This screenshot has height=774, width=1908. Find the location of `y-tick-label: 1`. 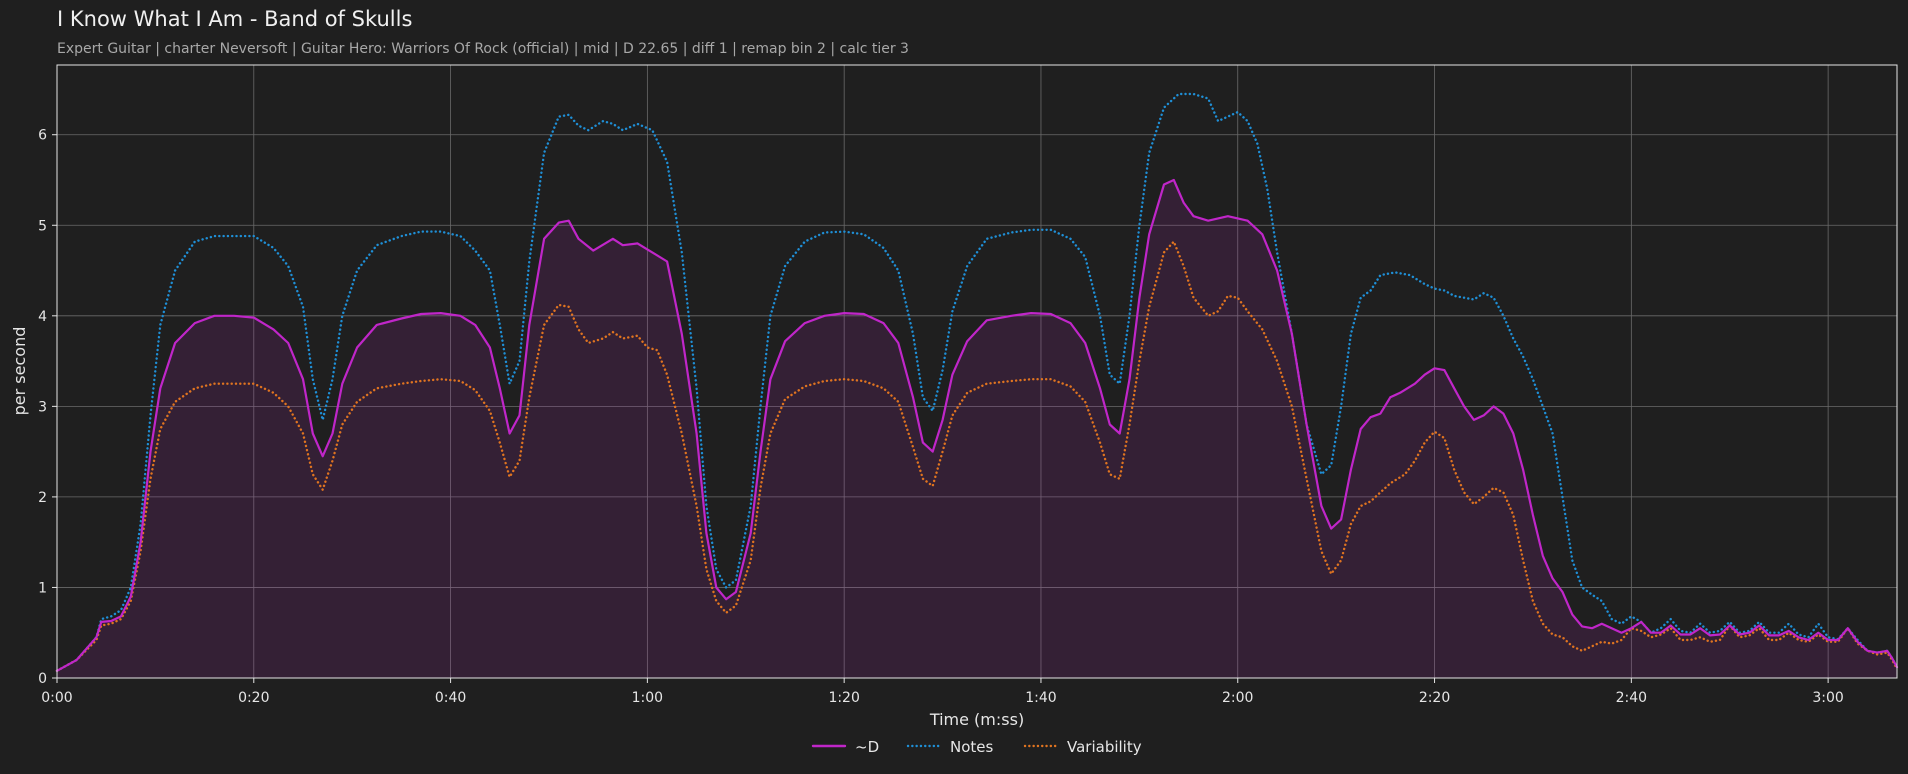

y-tick-label: 1 is located at coordinates (42, 588).